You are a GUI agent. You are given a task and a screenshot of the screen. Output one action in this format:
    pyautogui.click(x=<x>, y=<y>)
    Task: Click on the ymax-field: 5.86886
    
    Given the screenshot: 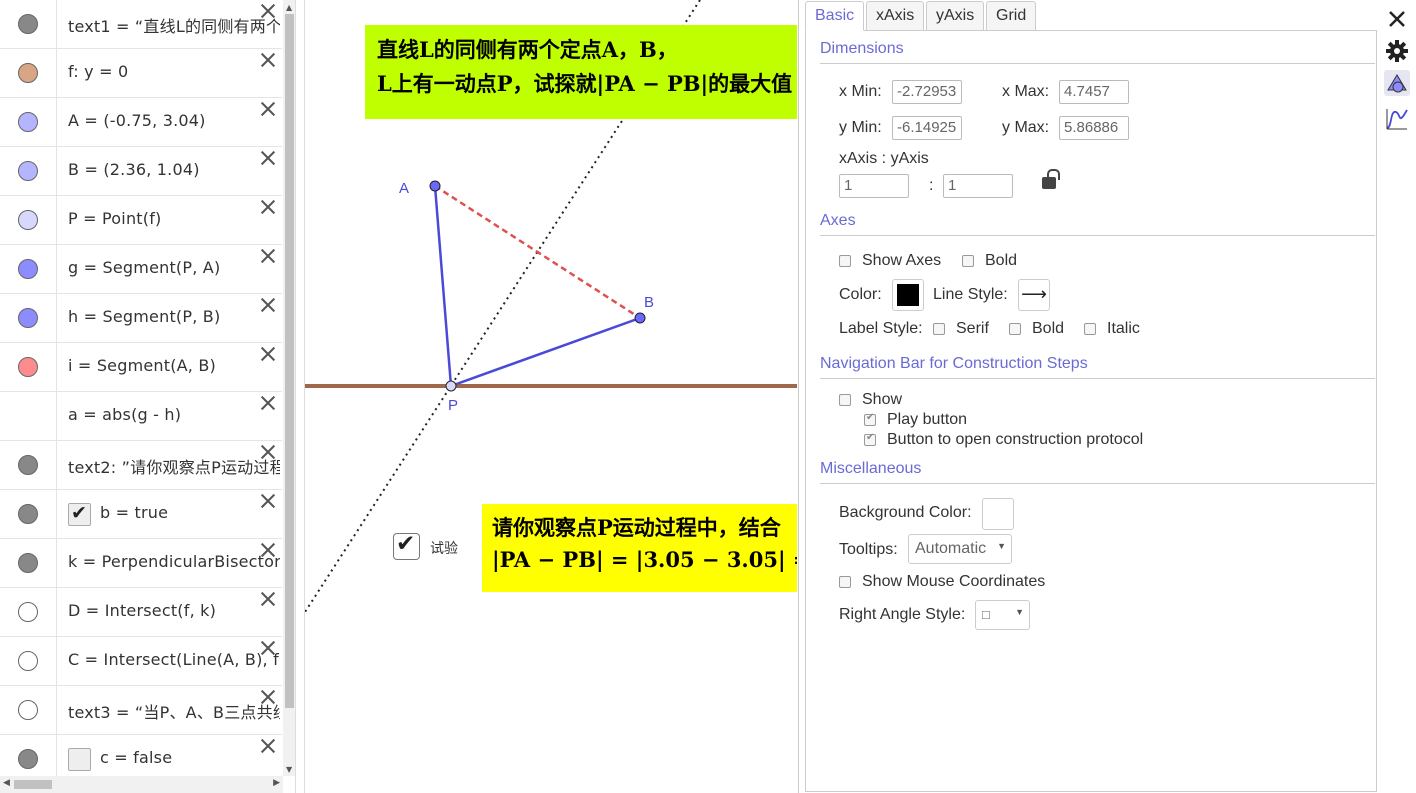 What is the action you would take?
    pyautogui.click(x=1094, y=128)
    